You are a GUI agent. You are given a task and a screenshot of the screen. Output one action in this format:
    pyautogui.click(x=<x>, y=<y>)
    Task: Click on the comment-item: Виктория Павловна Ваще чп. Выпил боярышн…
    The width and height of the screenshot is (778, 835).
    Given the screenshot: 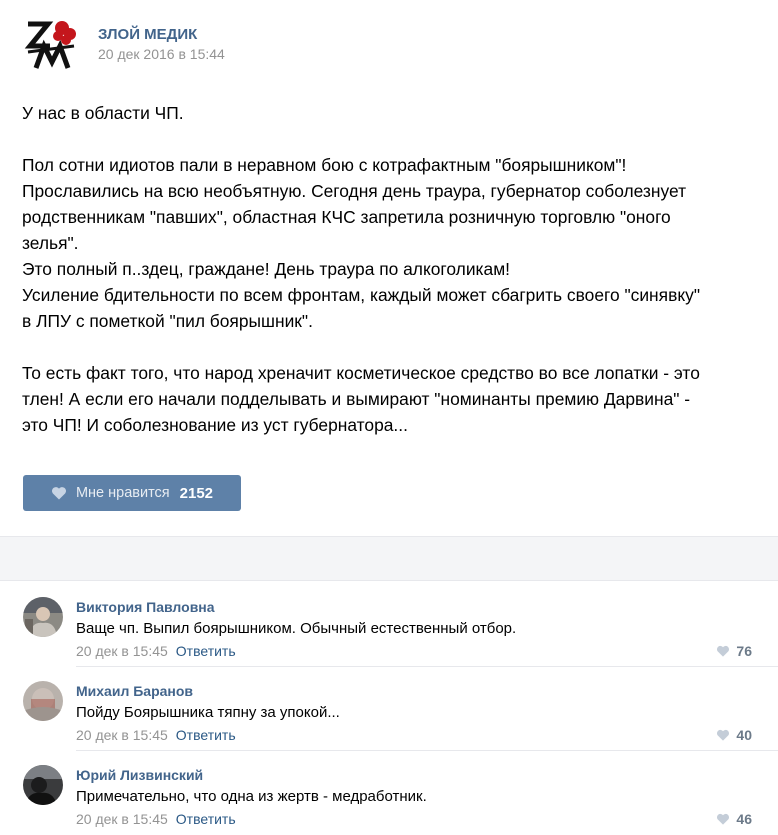 What is the action you would take?
    pyautogui.click(x=389, y=625)
    